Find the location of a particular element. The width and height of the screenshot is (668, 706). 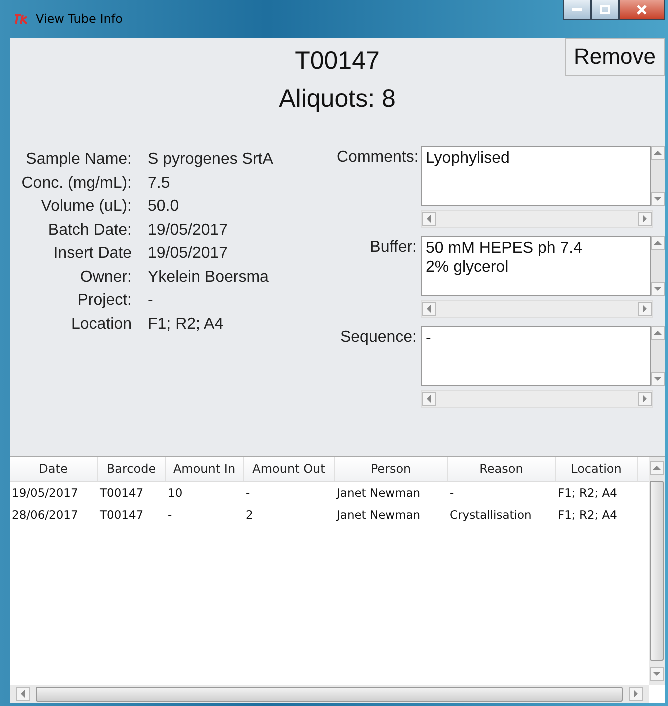

field-label: Conc. (mg/mL): is located at coordinates (76, 184).